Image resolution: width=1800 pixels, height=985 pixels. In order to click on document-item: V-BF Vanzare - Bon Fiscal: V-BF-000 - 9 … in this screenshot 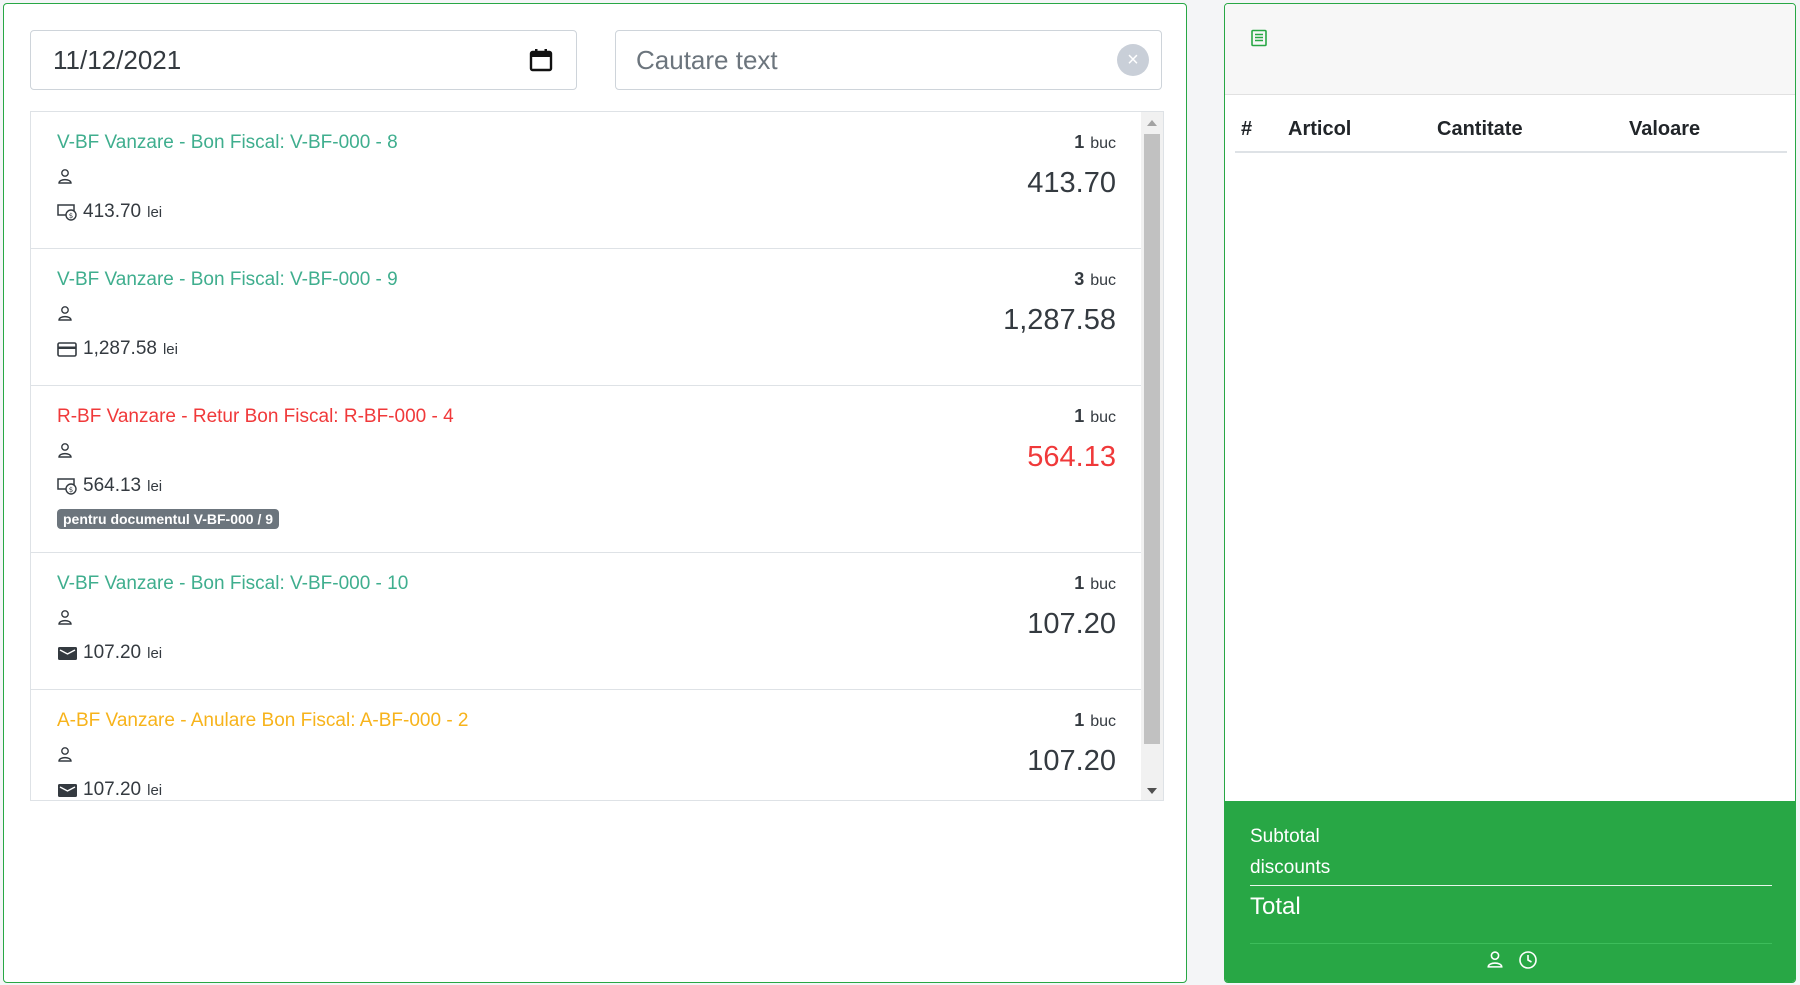, I will do `click(586, 317)`.